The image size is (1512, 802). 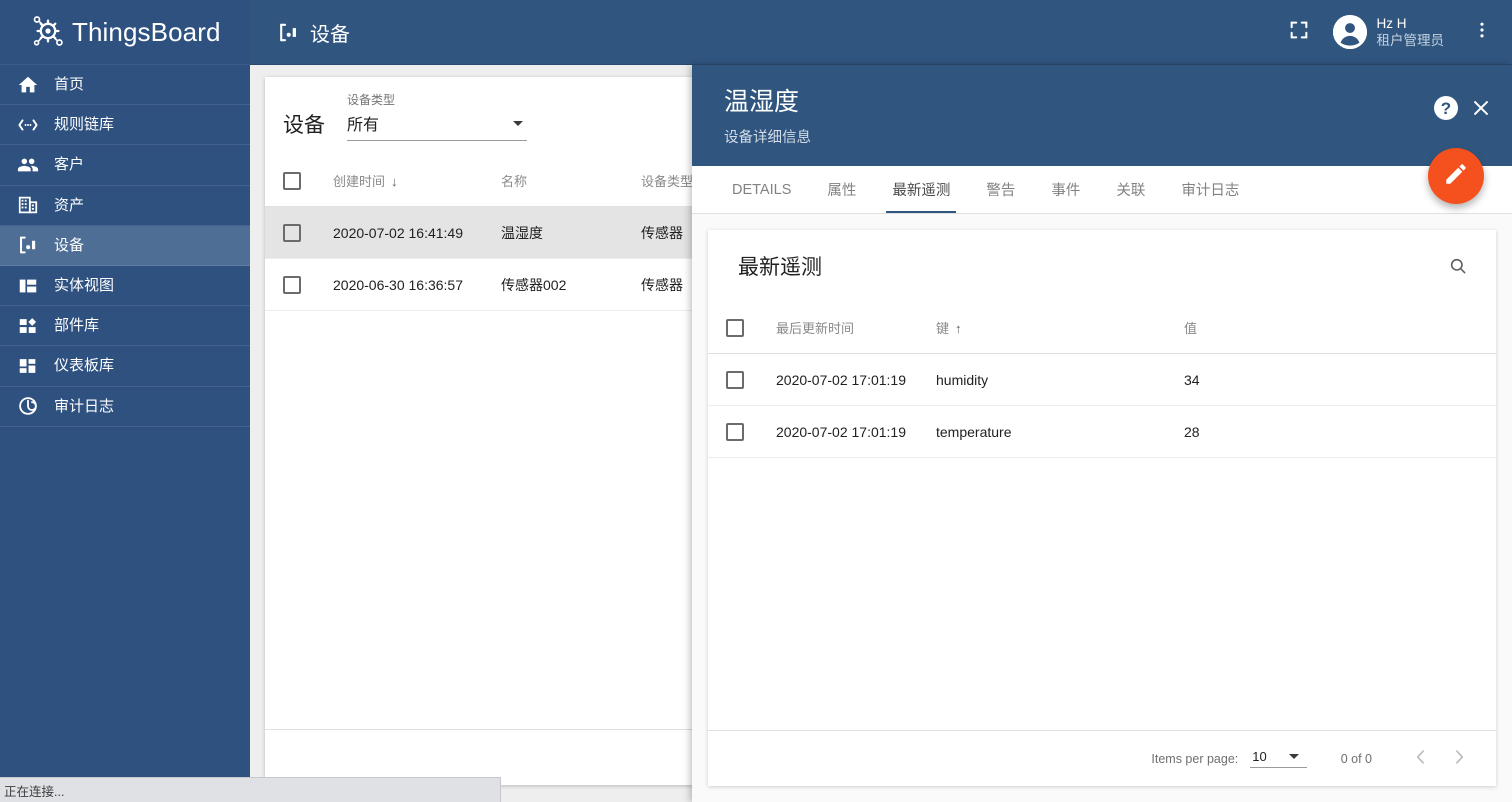 What do you see at coordinates (1102, 266) in the screenshot?
I see `telemetry-toolbar: 最新遥测` at bounding box center [1102, 266].